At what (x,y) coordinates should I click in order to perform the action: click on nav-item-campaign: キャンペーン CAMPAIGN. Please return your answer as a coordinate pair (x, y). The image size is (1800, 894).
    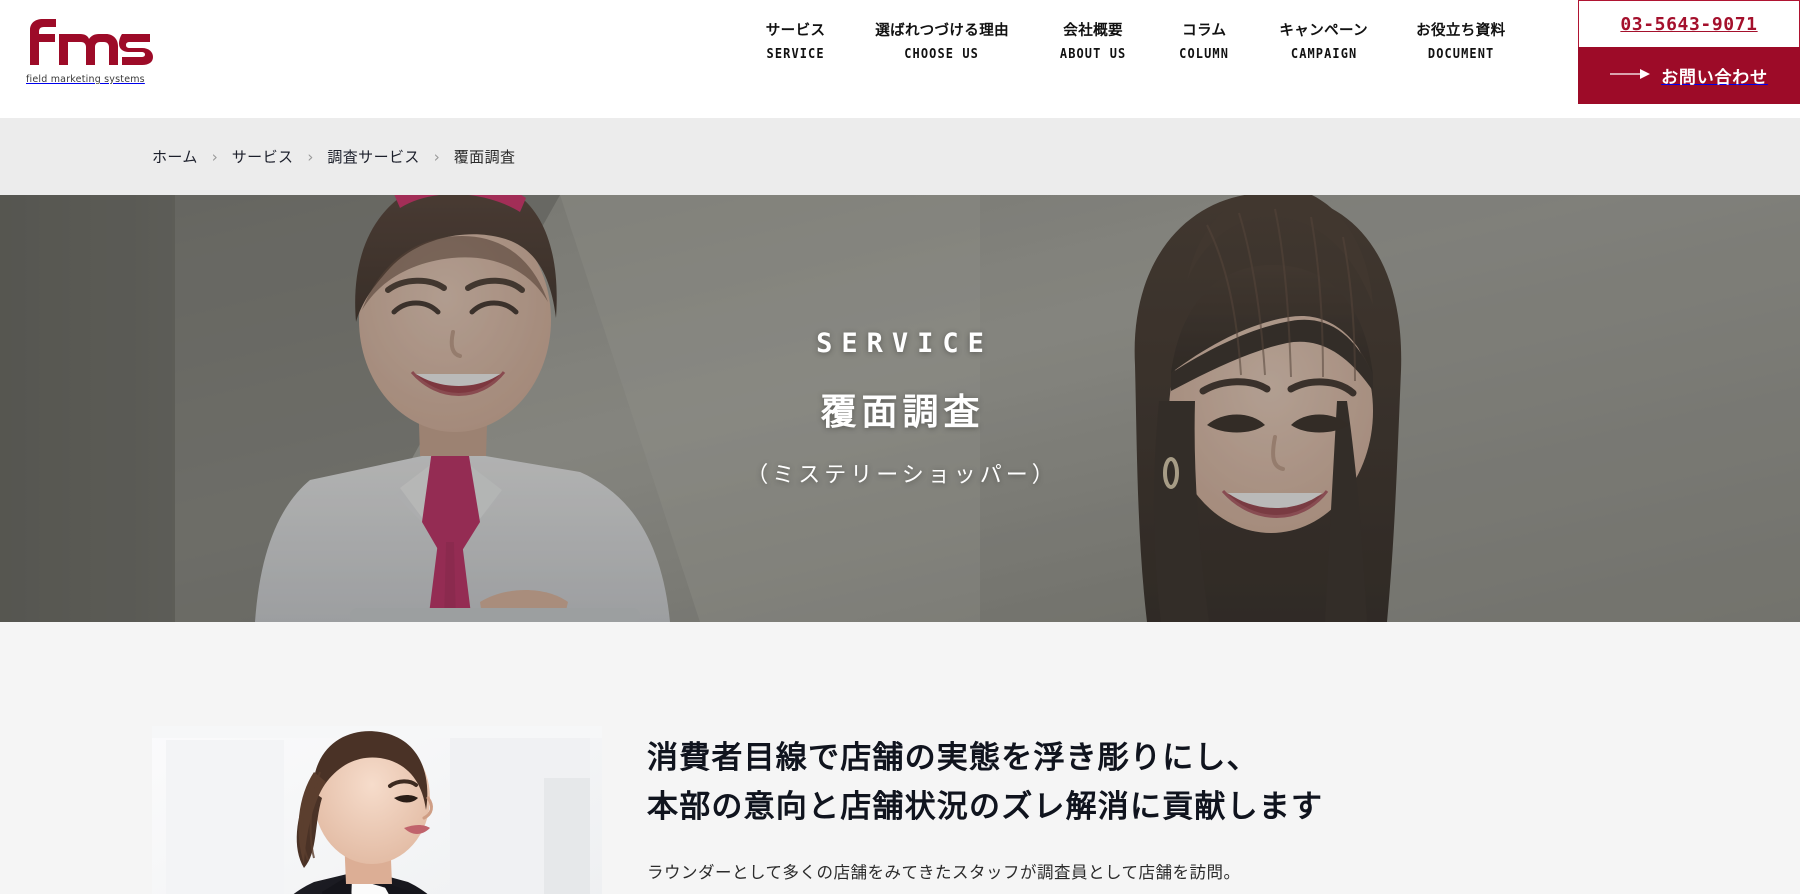
    Looking at the image, I should click on (1323, 42).